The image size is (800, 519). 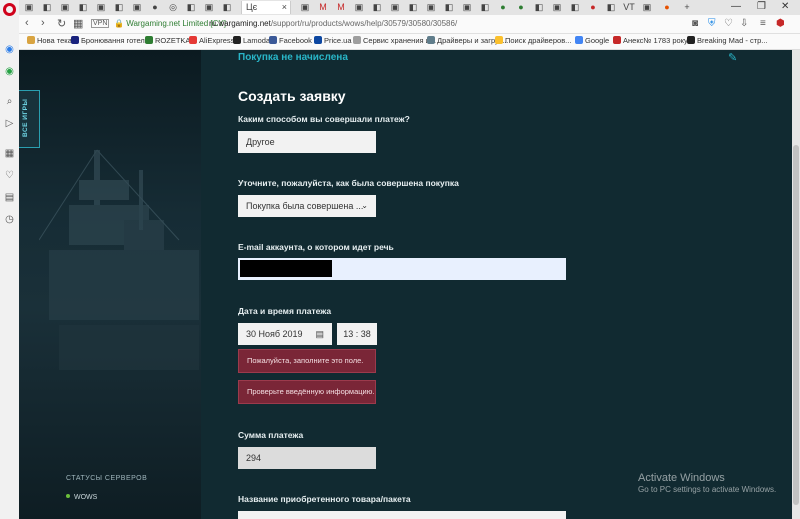 I want to click on booking-icon, so click(x=75, y=40).